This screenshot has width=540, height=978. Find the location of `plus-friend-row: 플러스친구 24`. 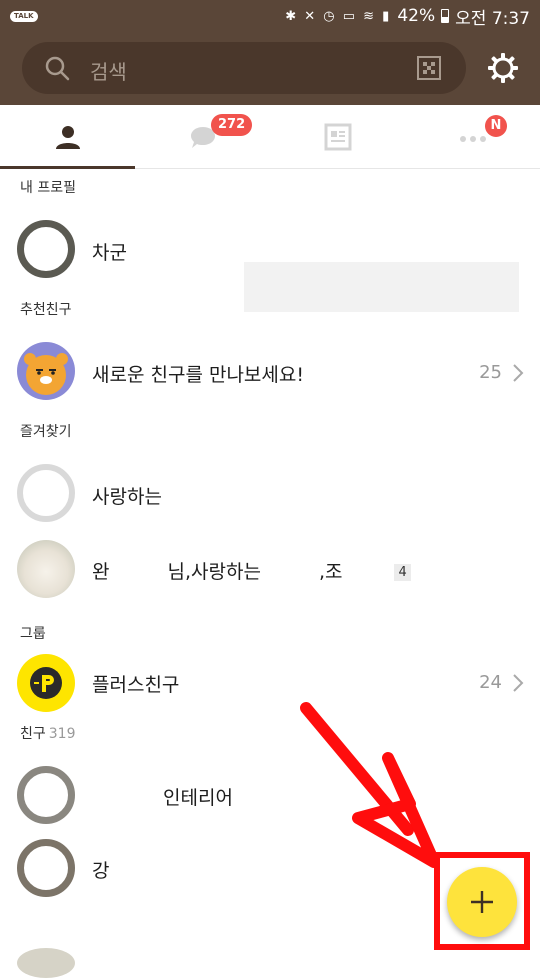

plus-friend-row: 플러스친구 24 is located at coordinates (270, 695).